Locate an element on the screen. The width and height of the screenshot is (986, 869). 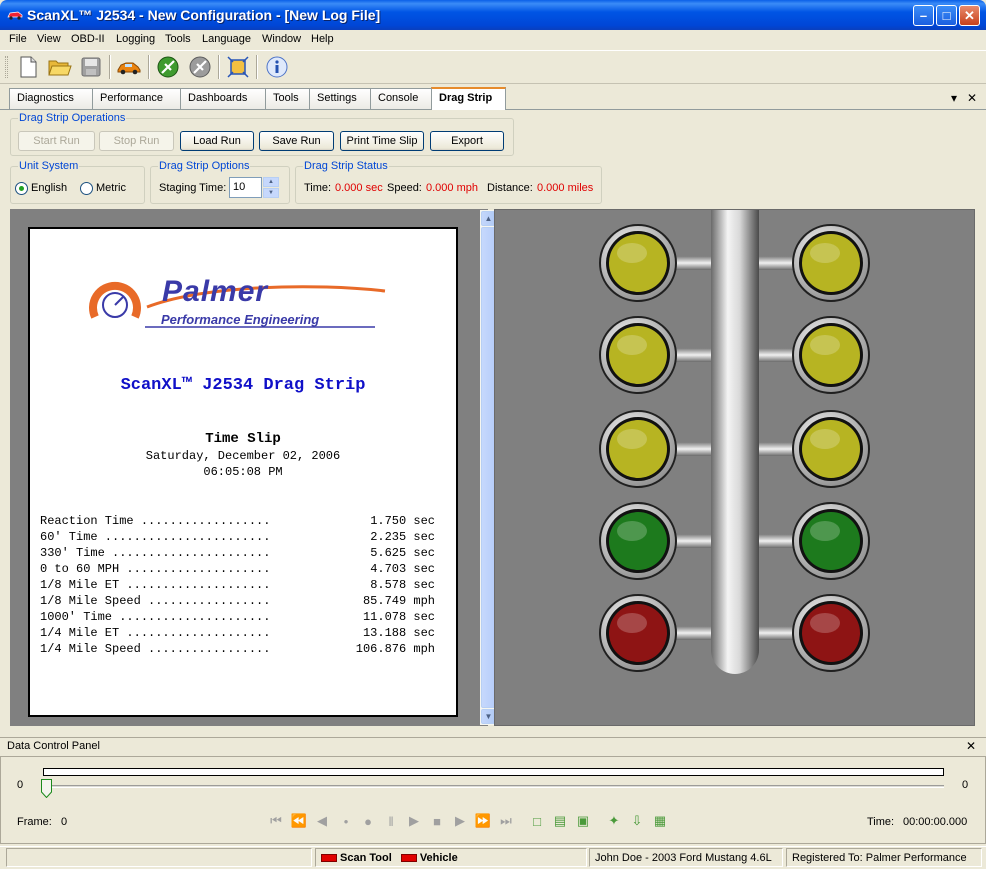
pause-button: ‖ is located at coordinates (391, 821).